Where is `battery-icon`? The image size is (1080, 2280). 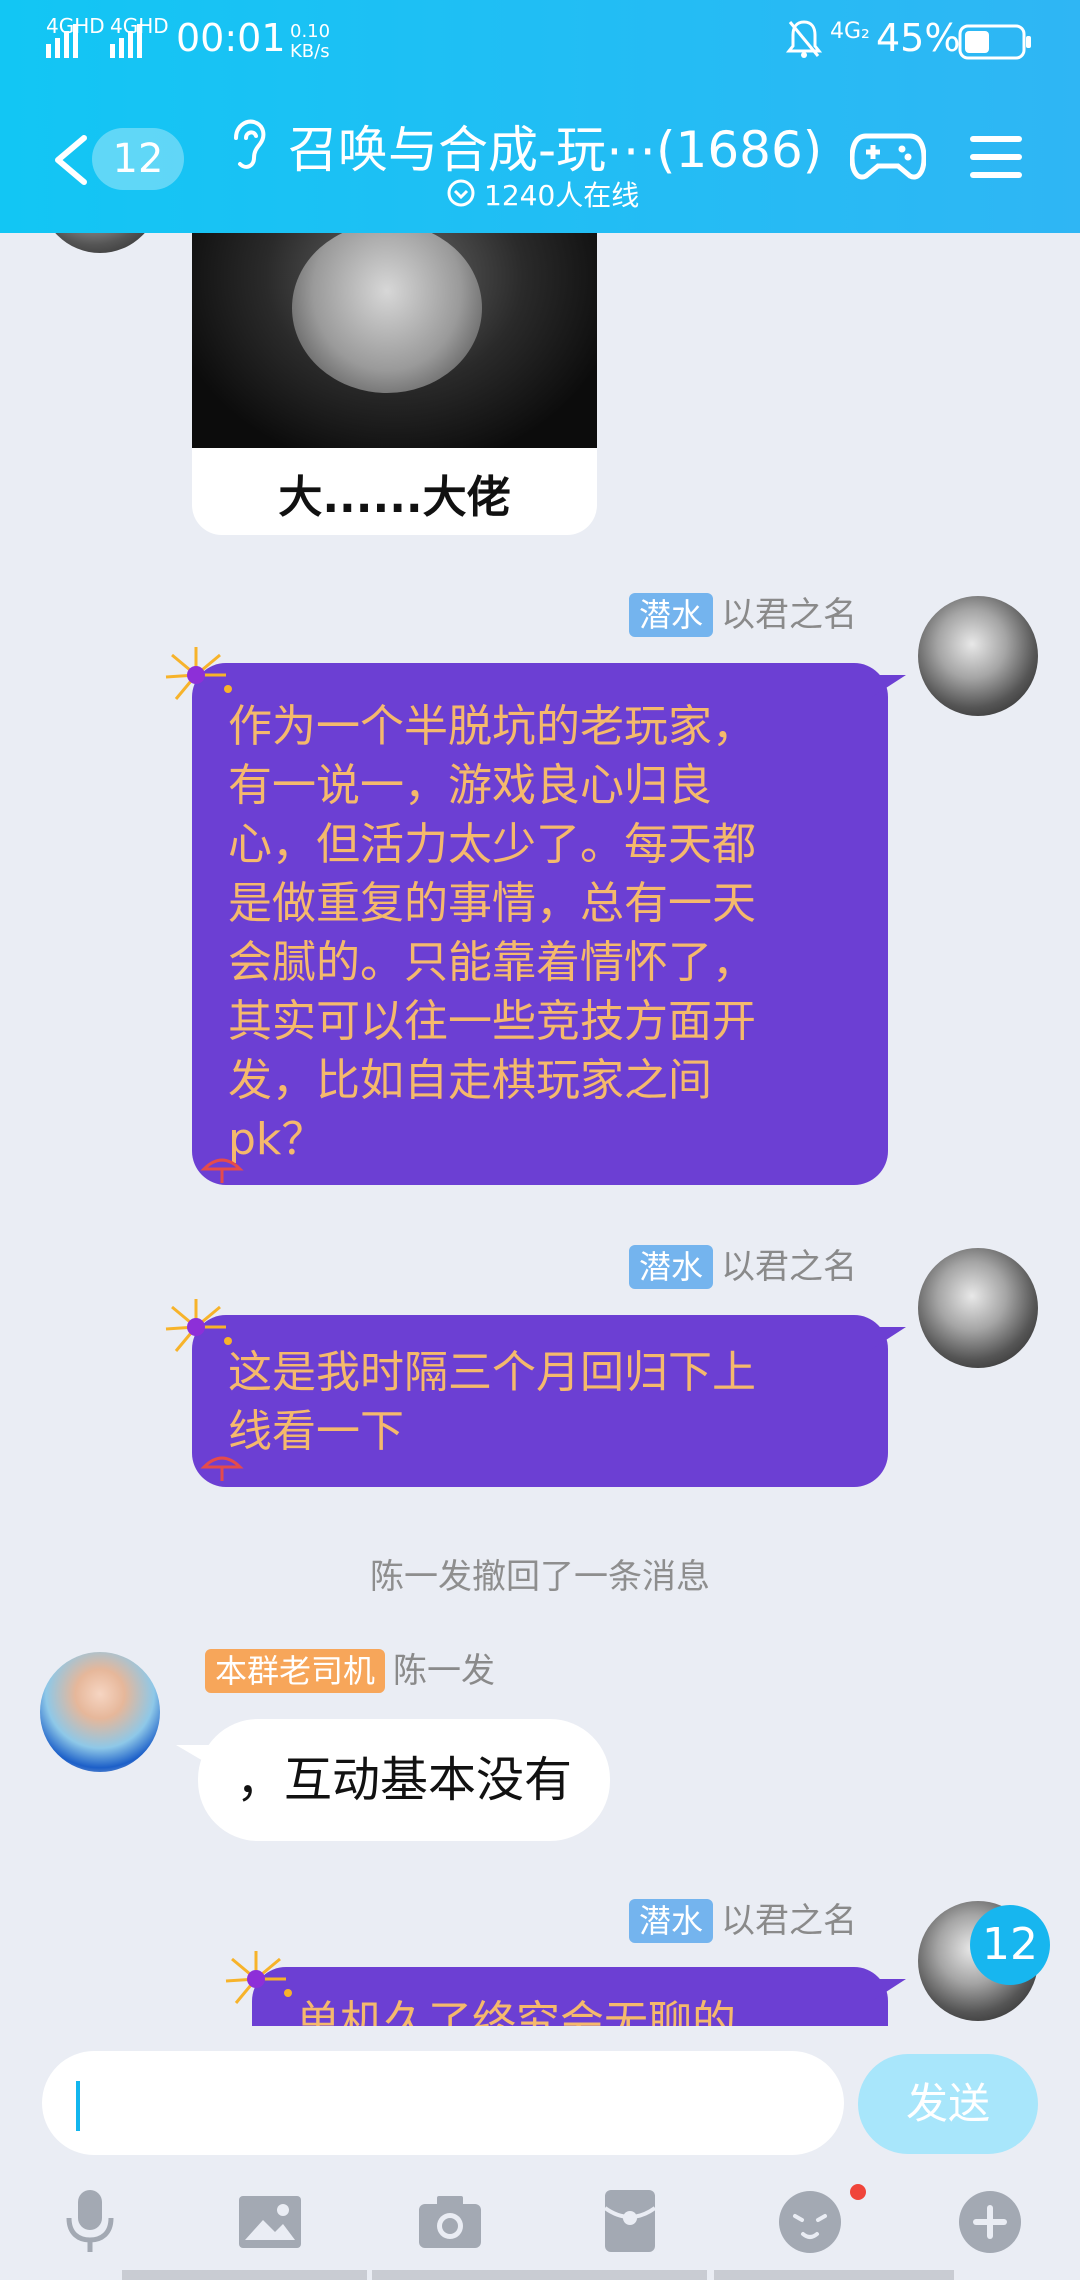 battery-icon is located at coordinates (995, 44).